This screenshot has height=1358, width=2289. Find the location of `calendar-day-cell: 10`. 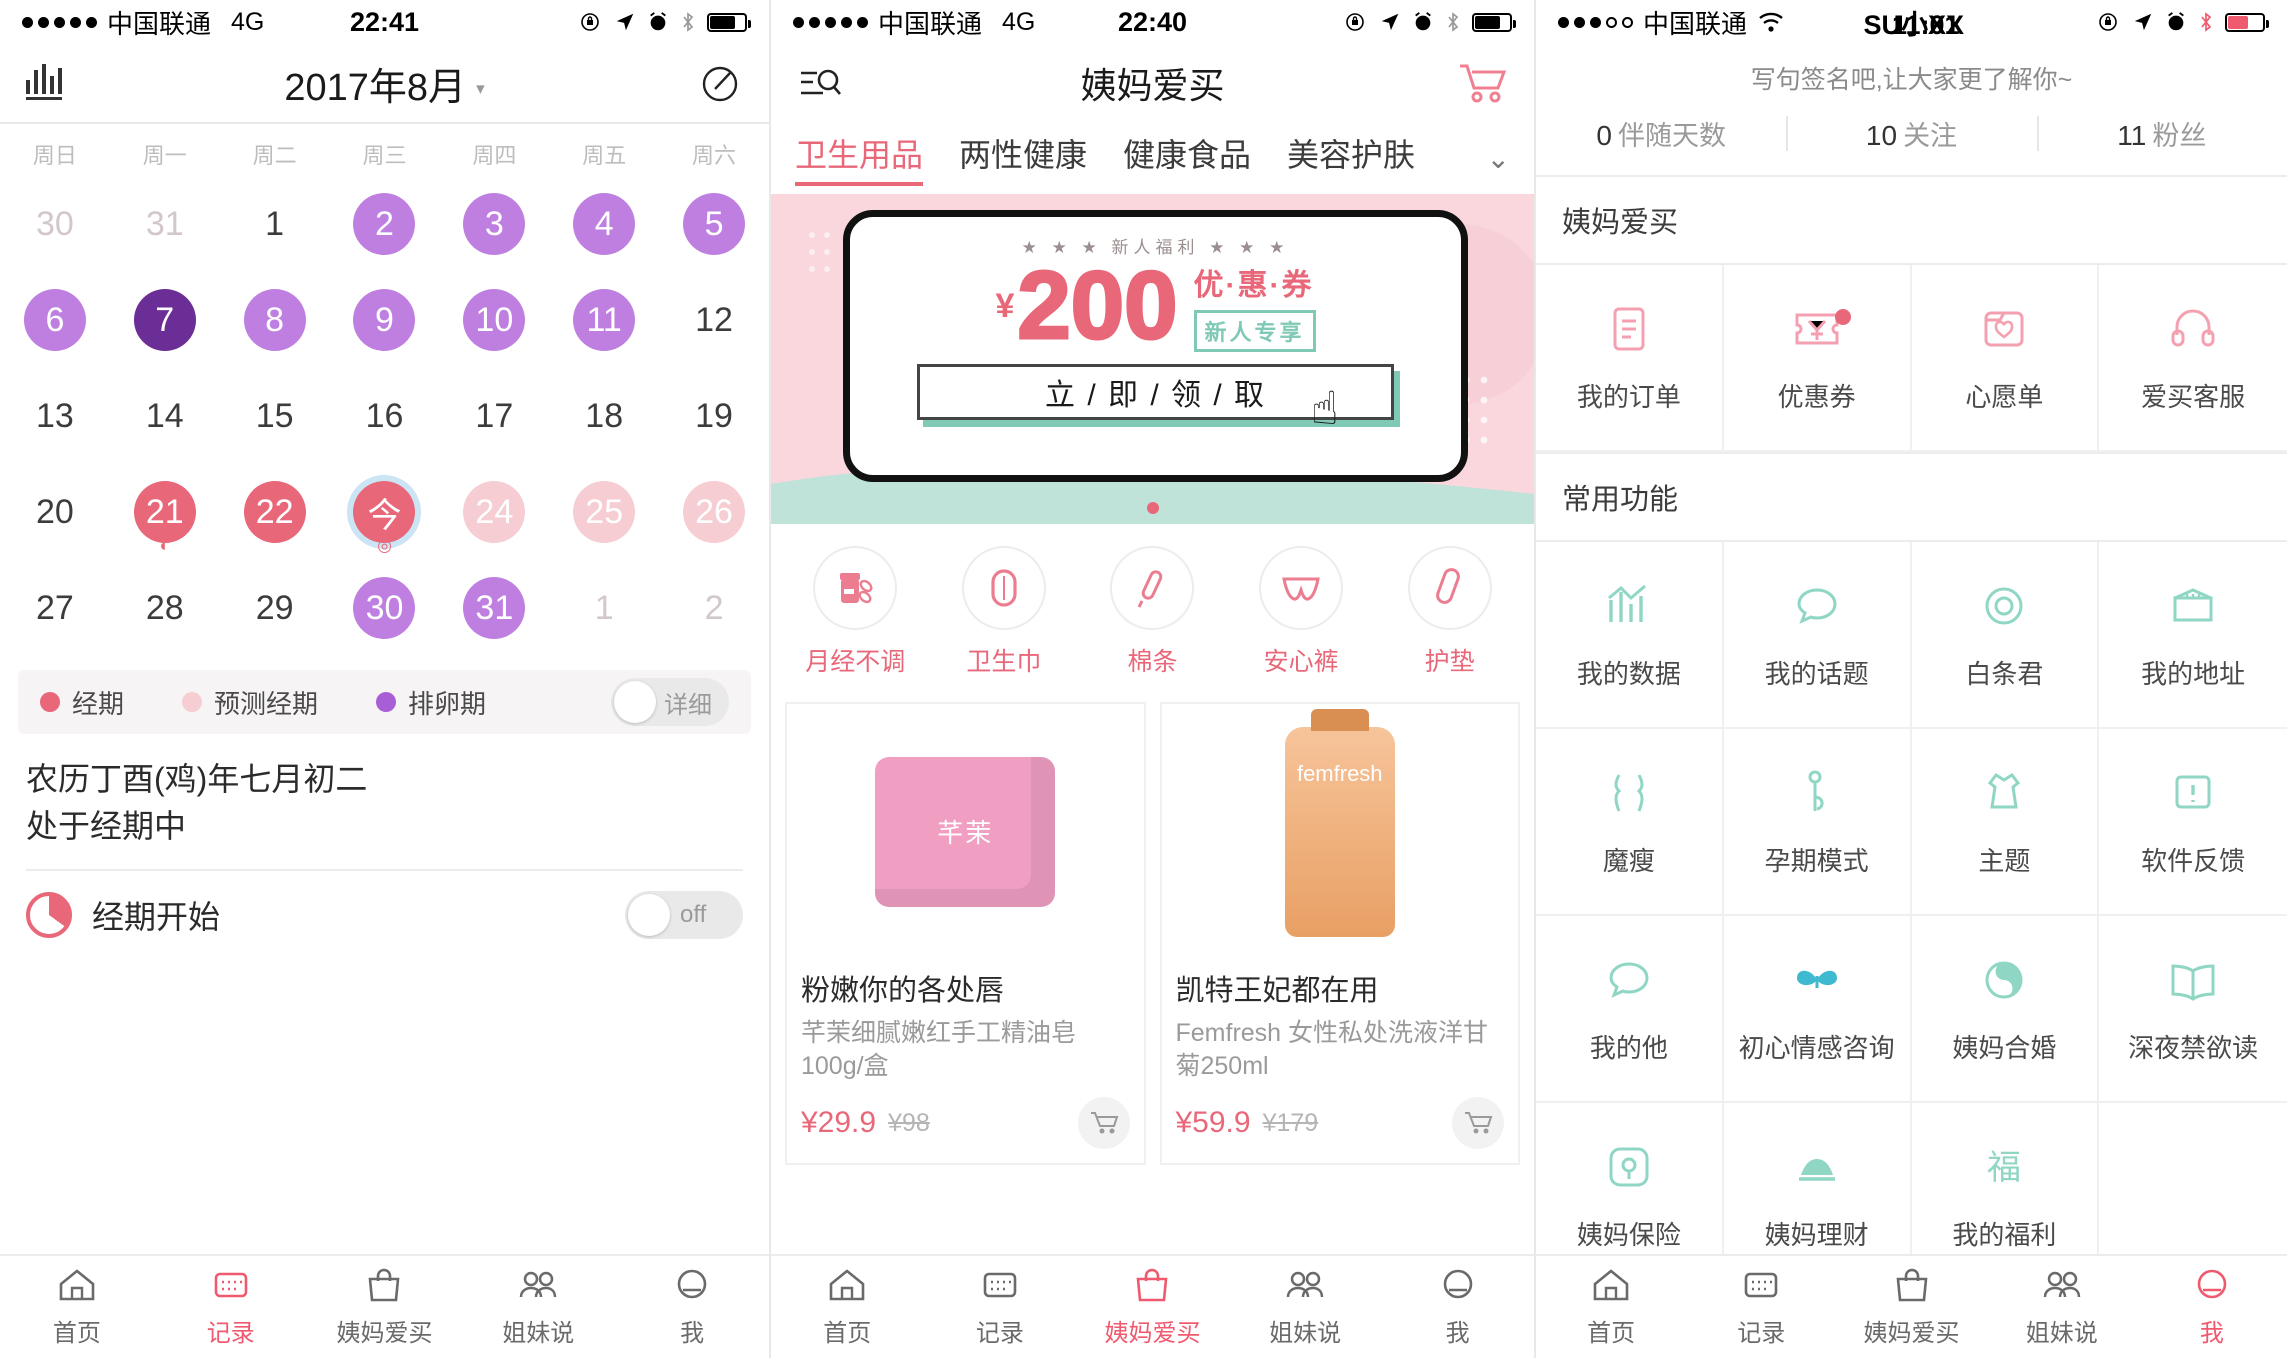

calendar-day-cell: 10 is located at coordinates (494, 320).